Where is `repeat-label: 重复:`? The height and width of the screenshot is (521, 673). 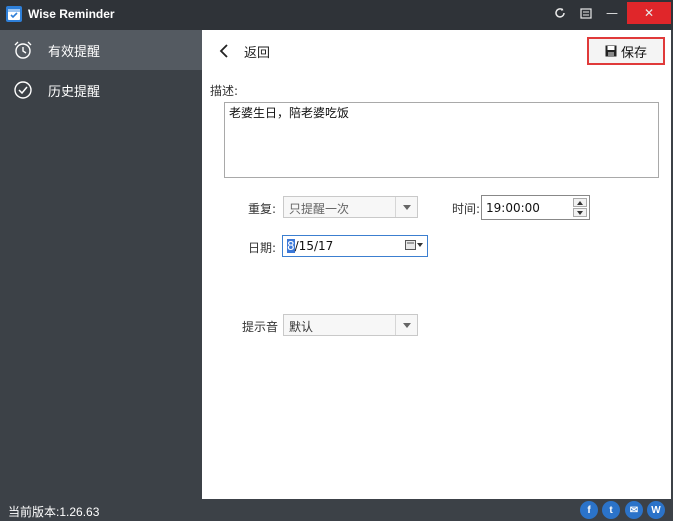
repeat-label: 重复: is located at coordinates (261, 209).